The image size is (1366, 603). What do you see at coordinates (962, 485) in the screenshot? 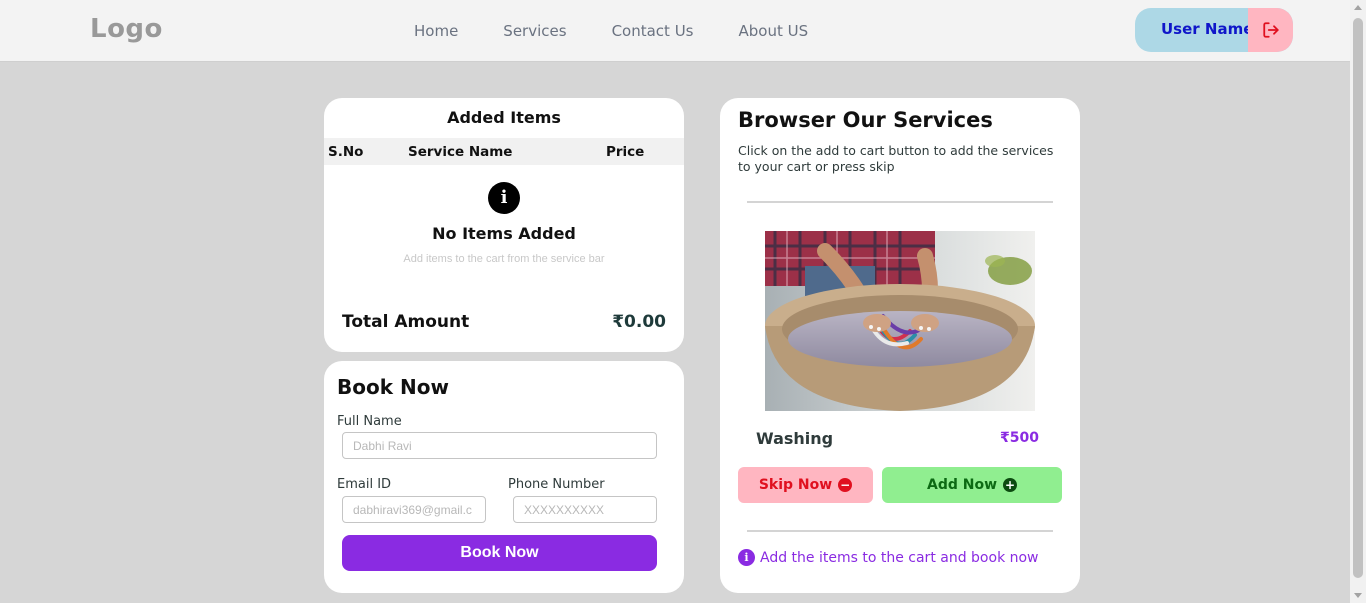
I see `add-now-label: Add Now` at bounding box center [962, 485].